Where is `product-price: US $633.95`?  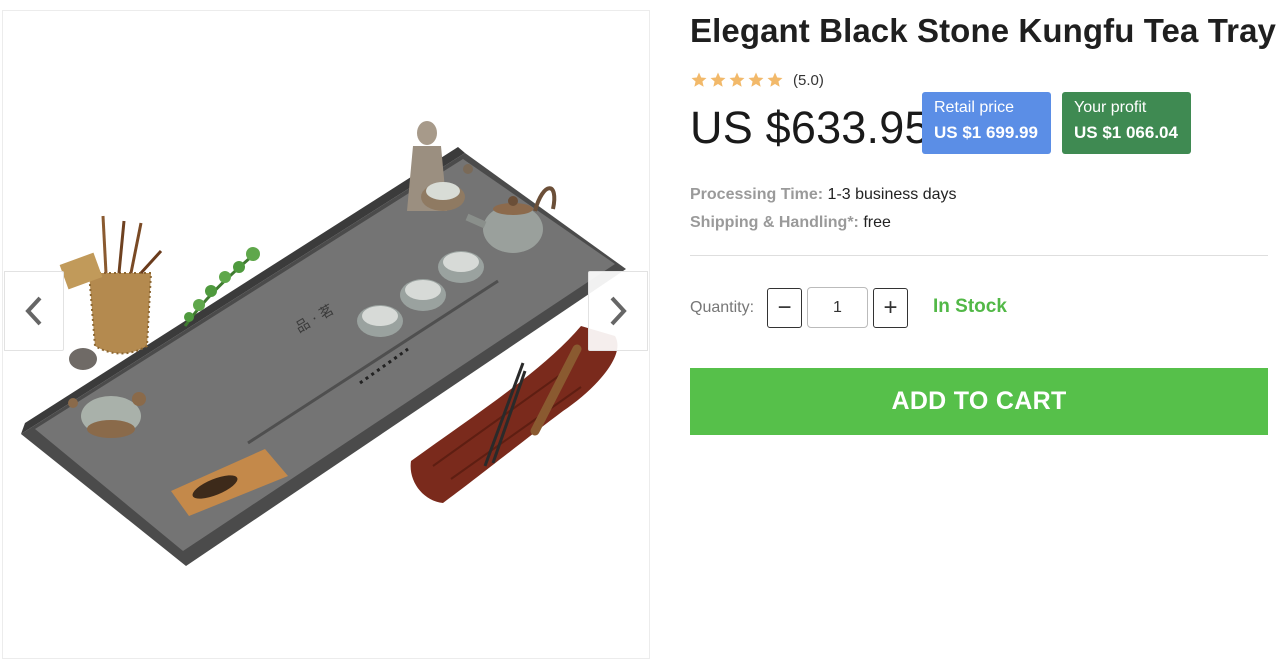
product-price: US $633.95 is located at coordinates (810, 127).